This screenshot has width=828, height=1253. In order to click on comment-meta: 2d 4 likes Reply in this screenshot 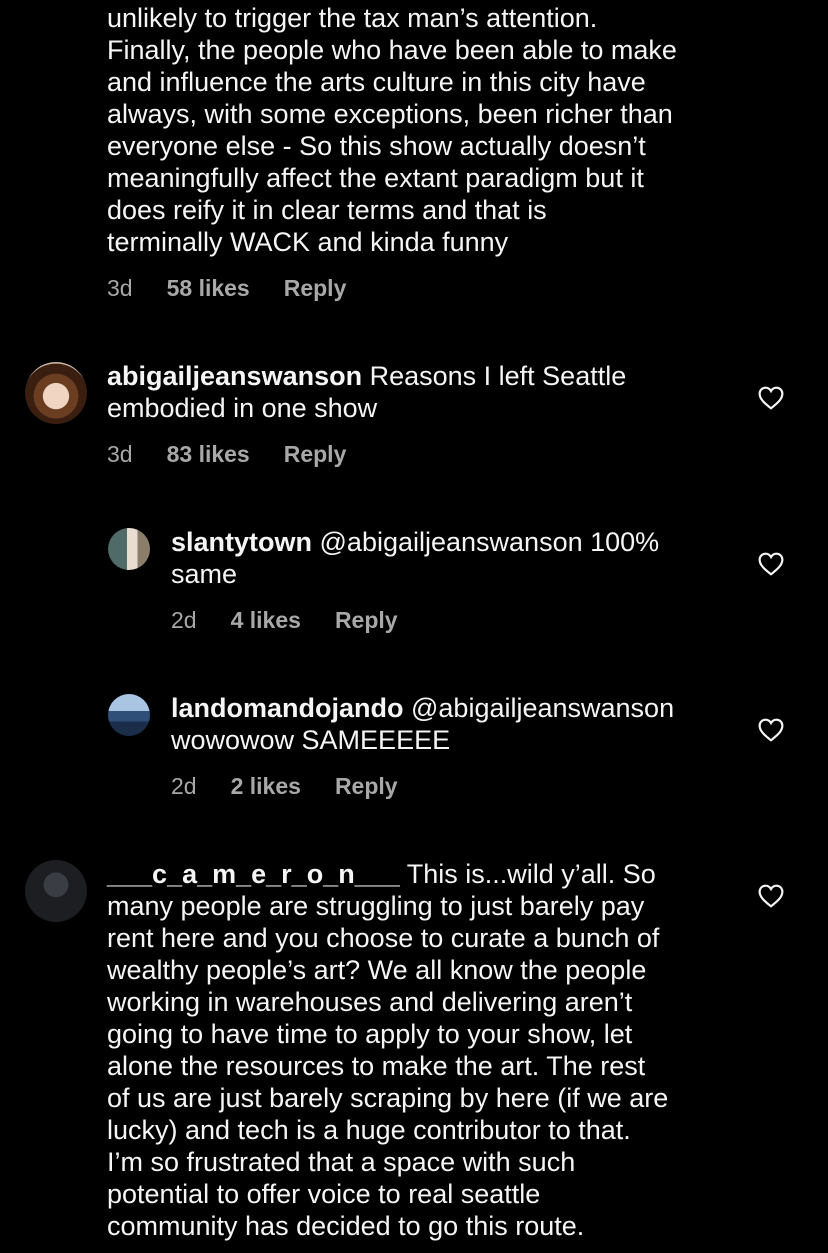, I will do `click(284, 620)`.